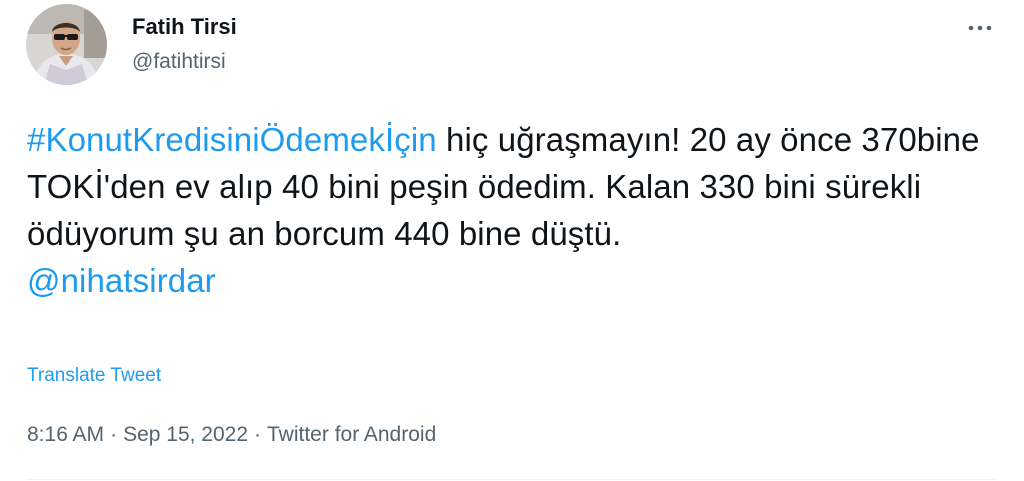 This screenshot has height=481, width=1024. I want to click on mention-link: @nihatsirdar, so click(507, 280).